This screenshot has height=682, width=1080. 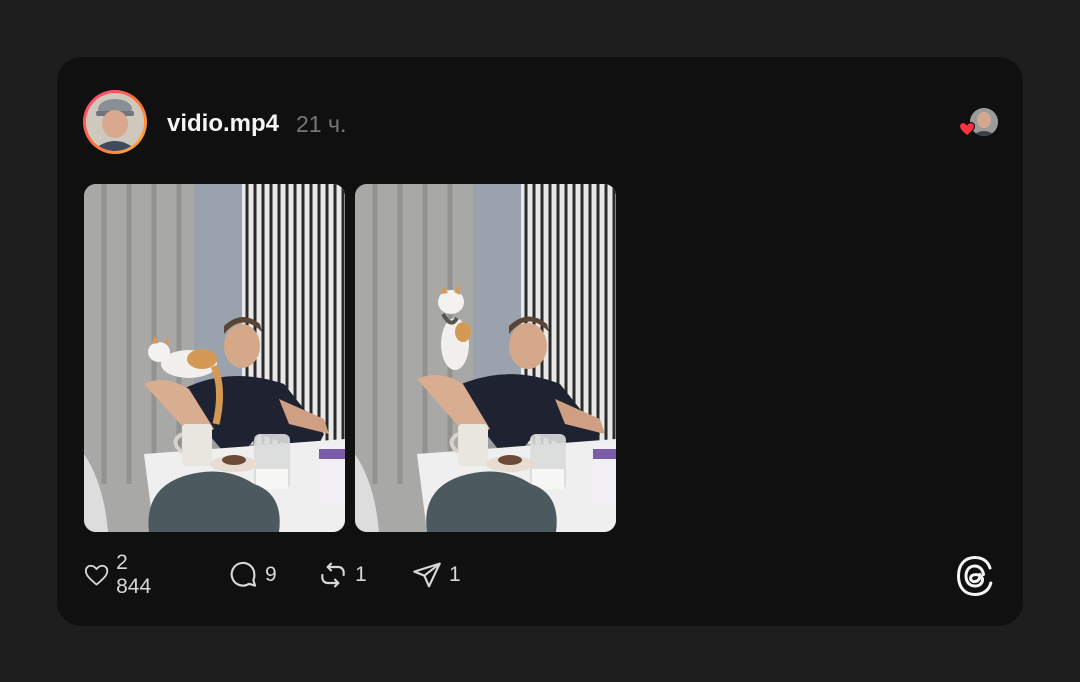 I want to click on reply-button: 9, so click(x=252, y=575).